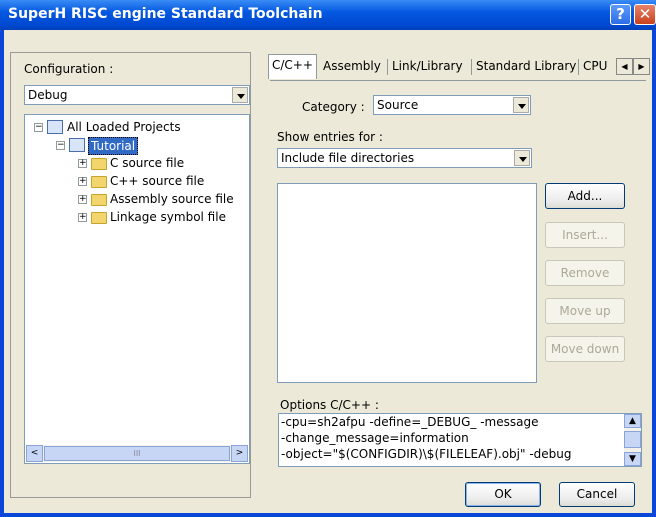  Describe the element at coordinates (157, 181) in the screenshot. I see `tree-item-cpp-source: C++ source file` at that location.